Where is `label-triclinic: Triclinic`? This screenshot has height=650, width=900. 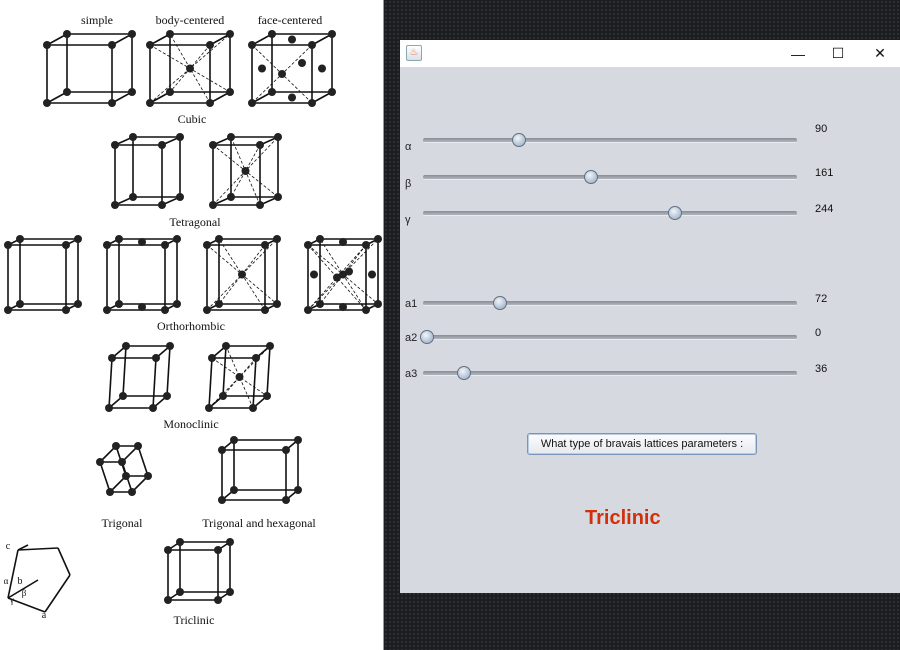 label-triclinic: Triclinic is located at coordinates (194, 620).